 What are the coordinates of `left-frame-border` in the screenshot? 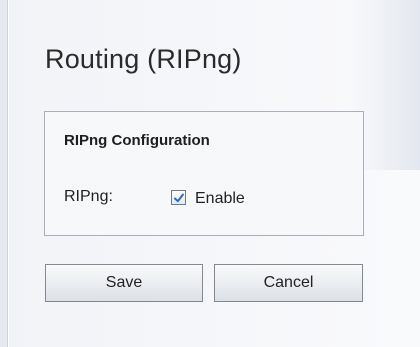 It's located at (4, 173).